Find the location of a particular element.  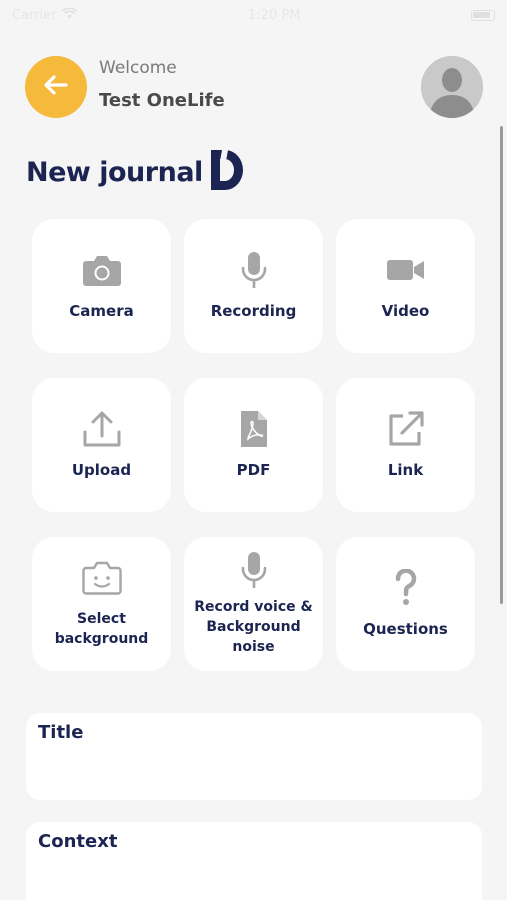

select-background-tile: Select background is located at coordinates (101, 604).